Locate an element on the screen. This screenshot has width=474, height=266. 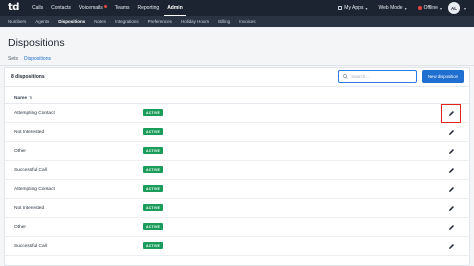
subnav-invoices: Invoices is located at coordinates (247, 21).